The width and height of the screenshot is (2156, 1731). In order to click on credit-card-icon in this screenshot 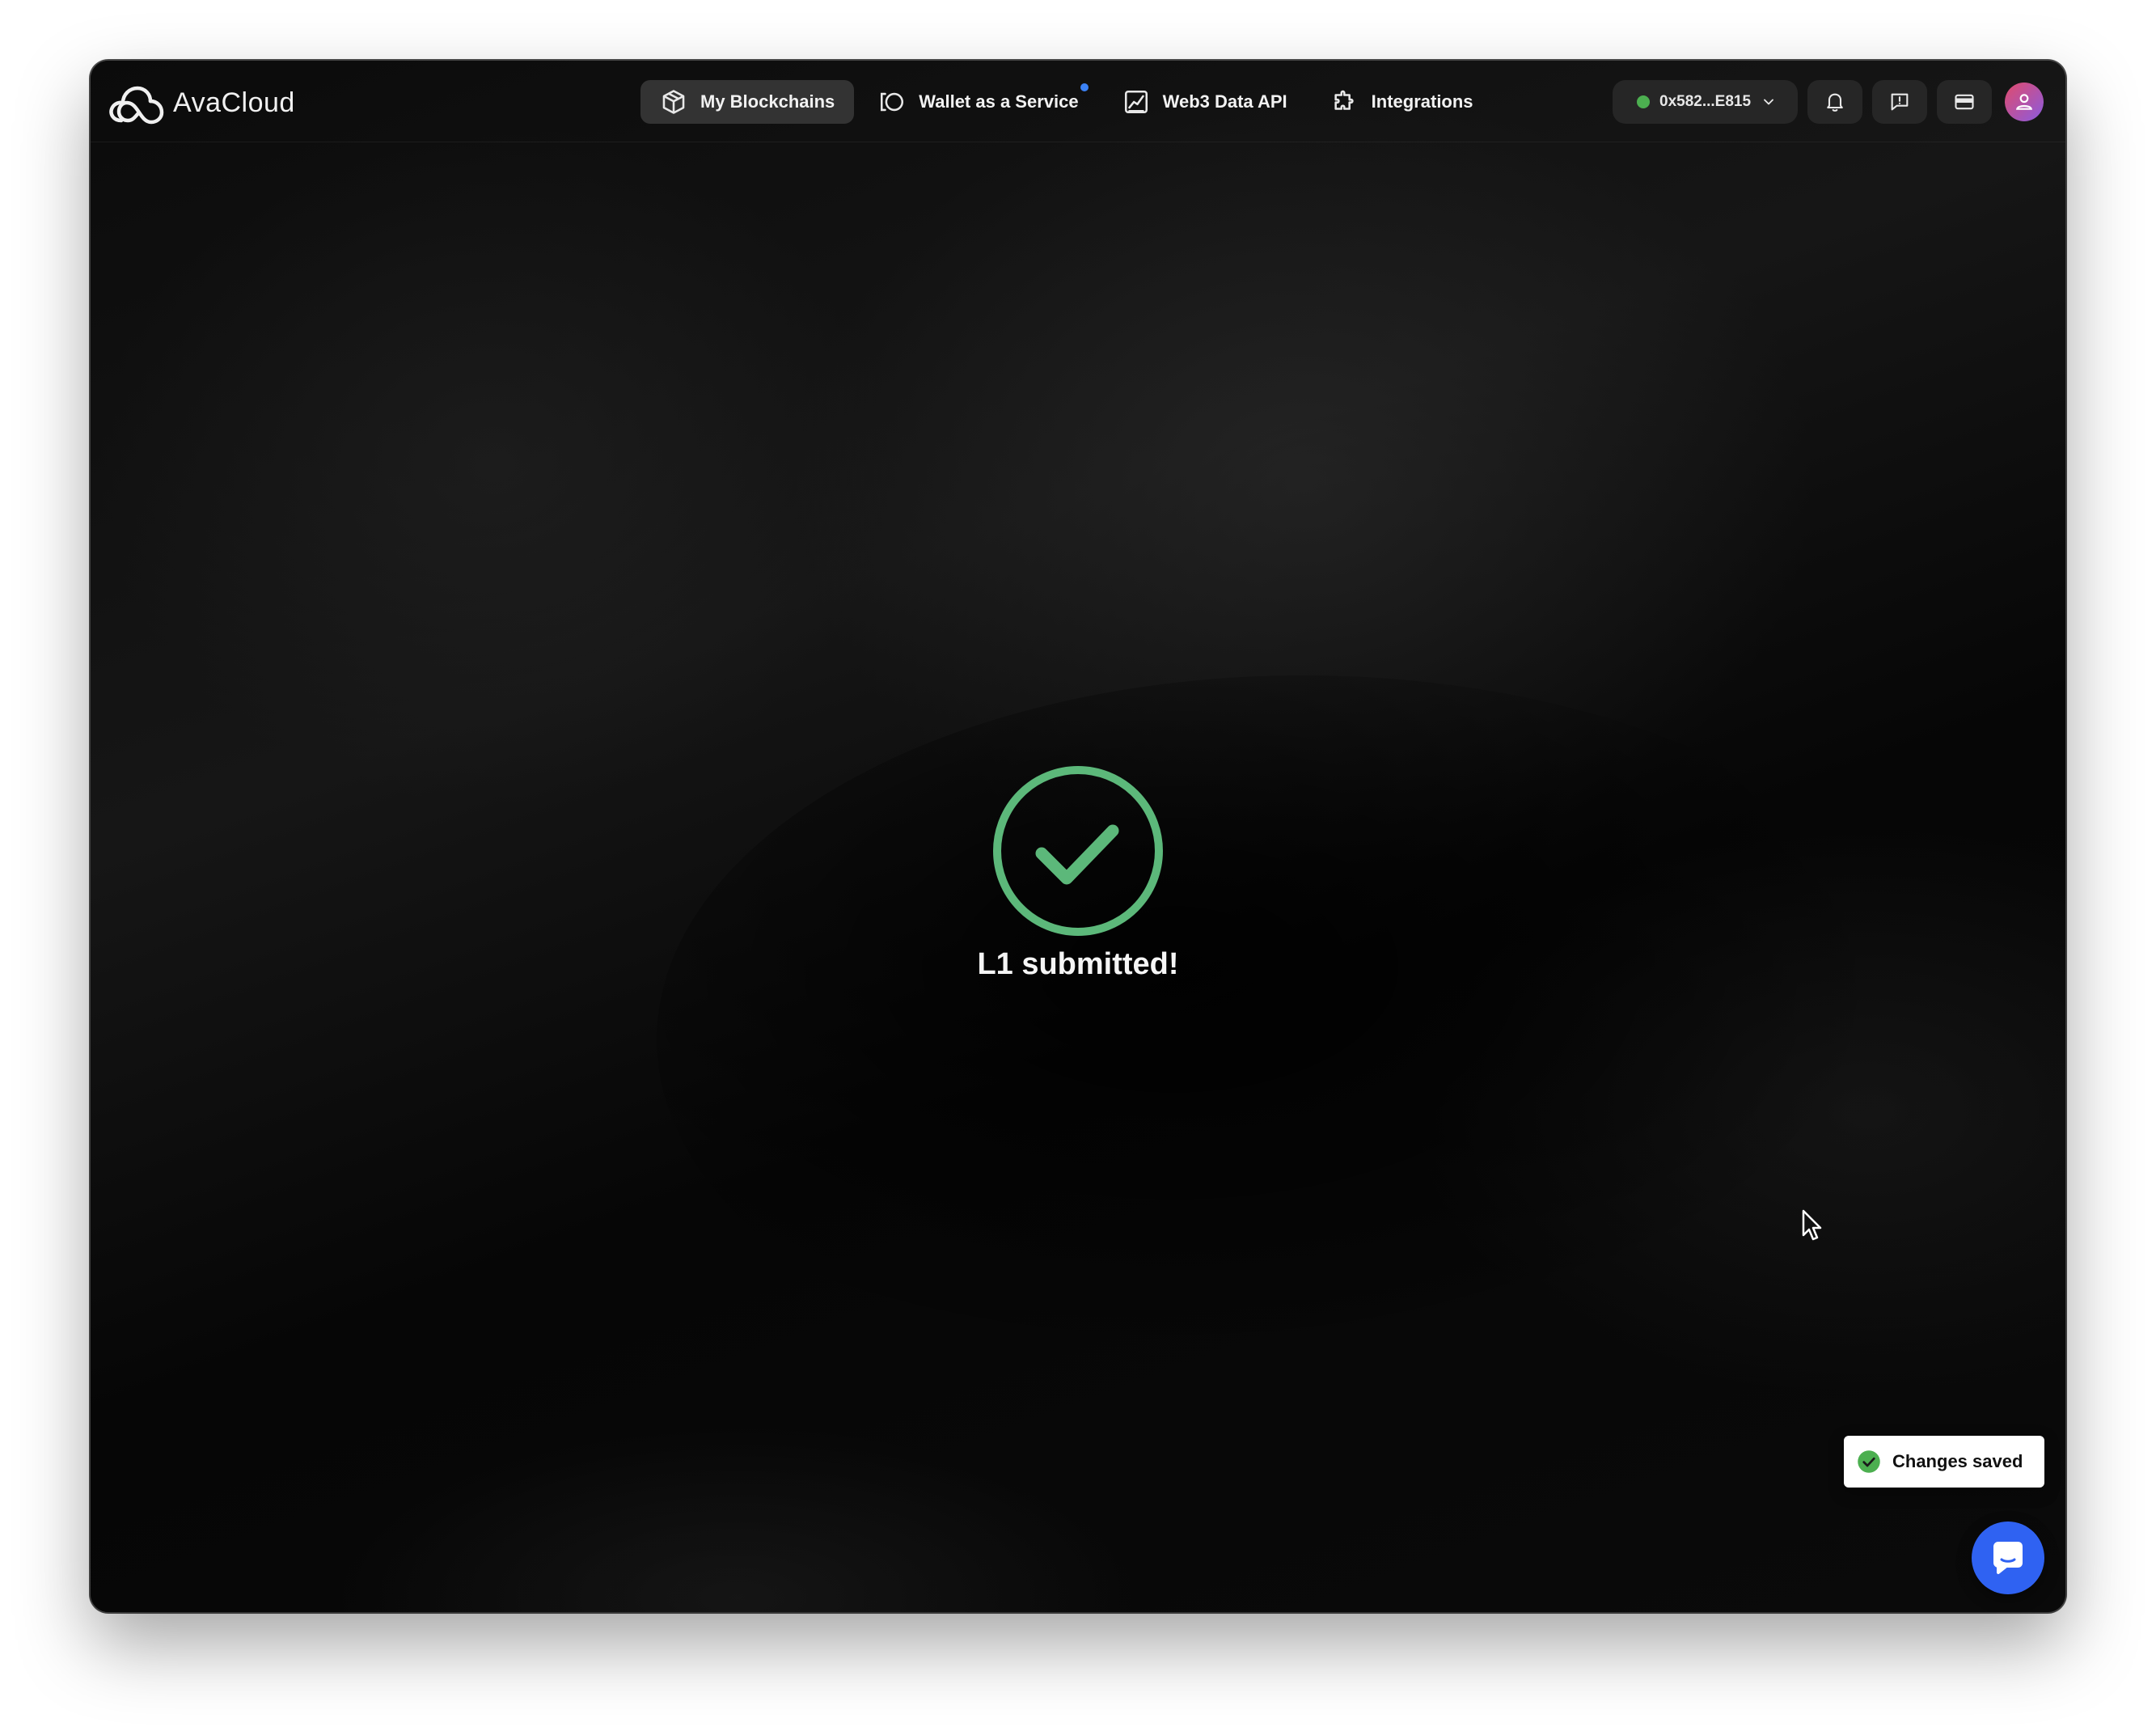, I will do `click(1965, 102)`.